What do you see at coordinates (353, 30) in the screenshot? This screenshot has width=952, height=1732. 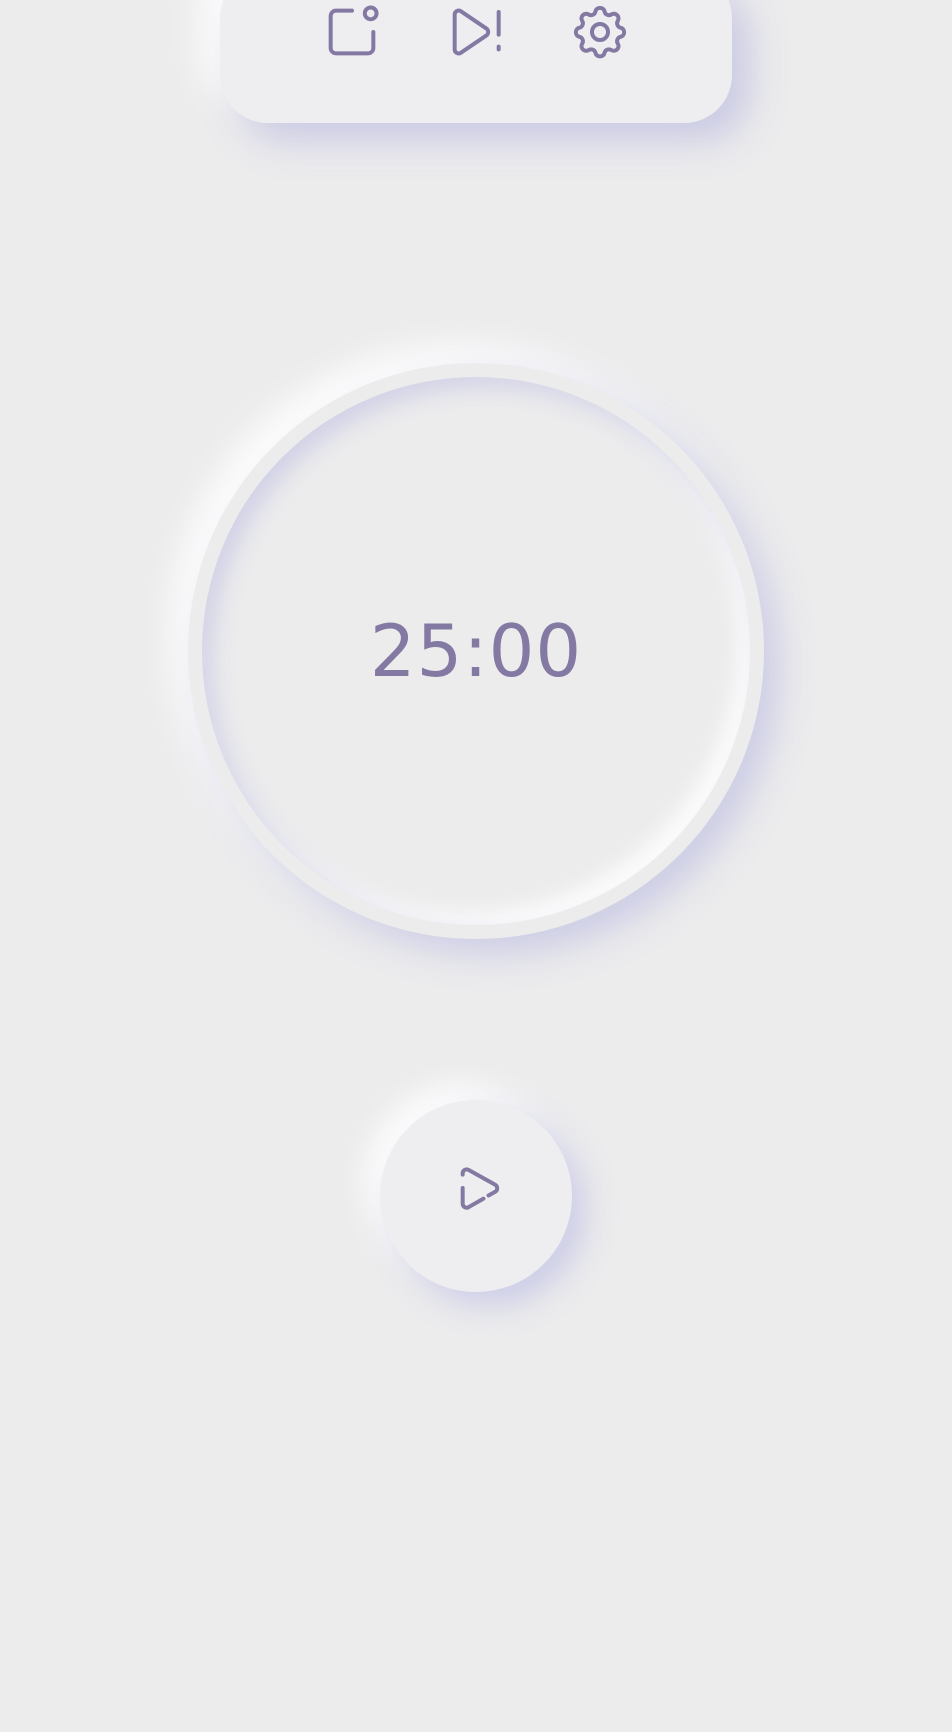 I see `app-notification-icon` at bounding box center [353, 30].